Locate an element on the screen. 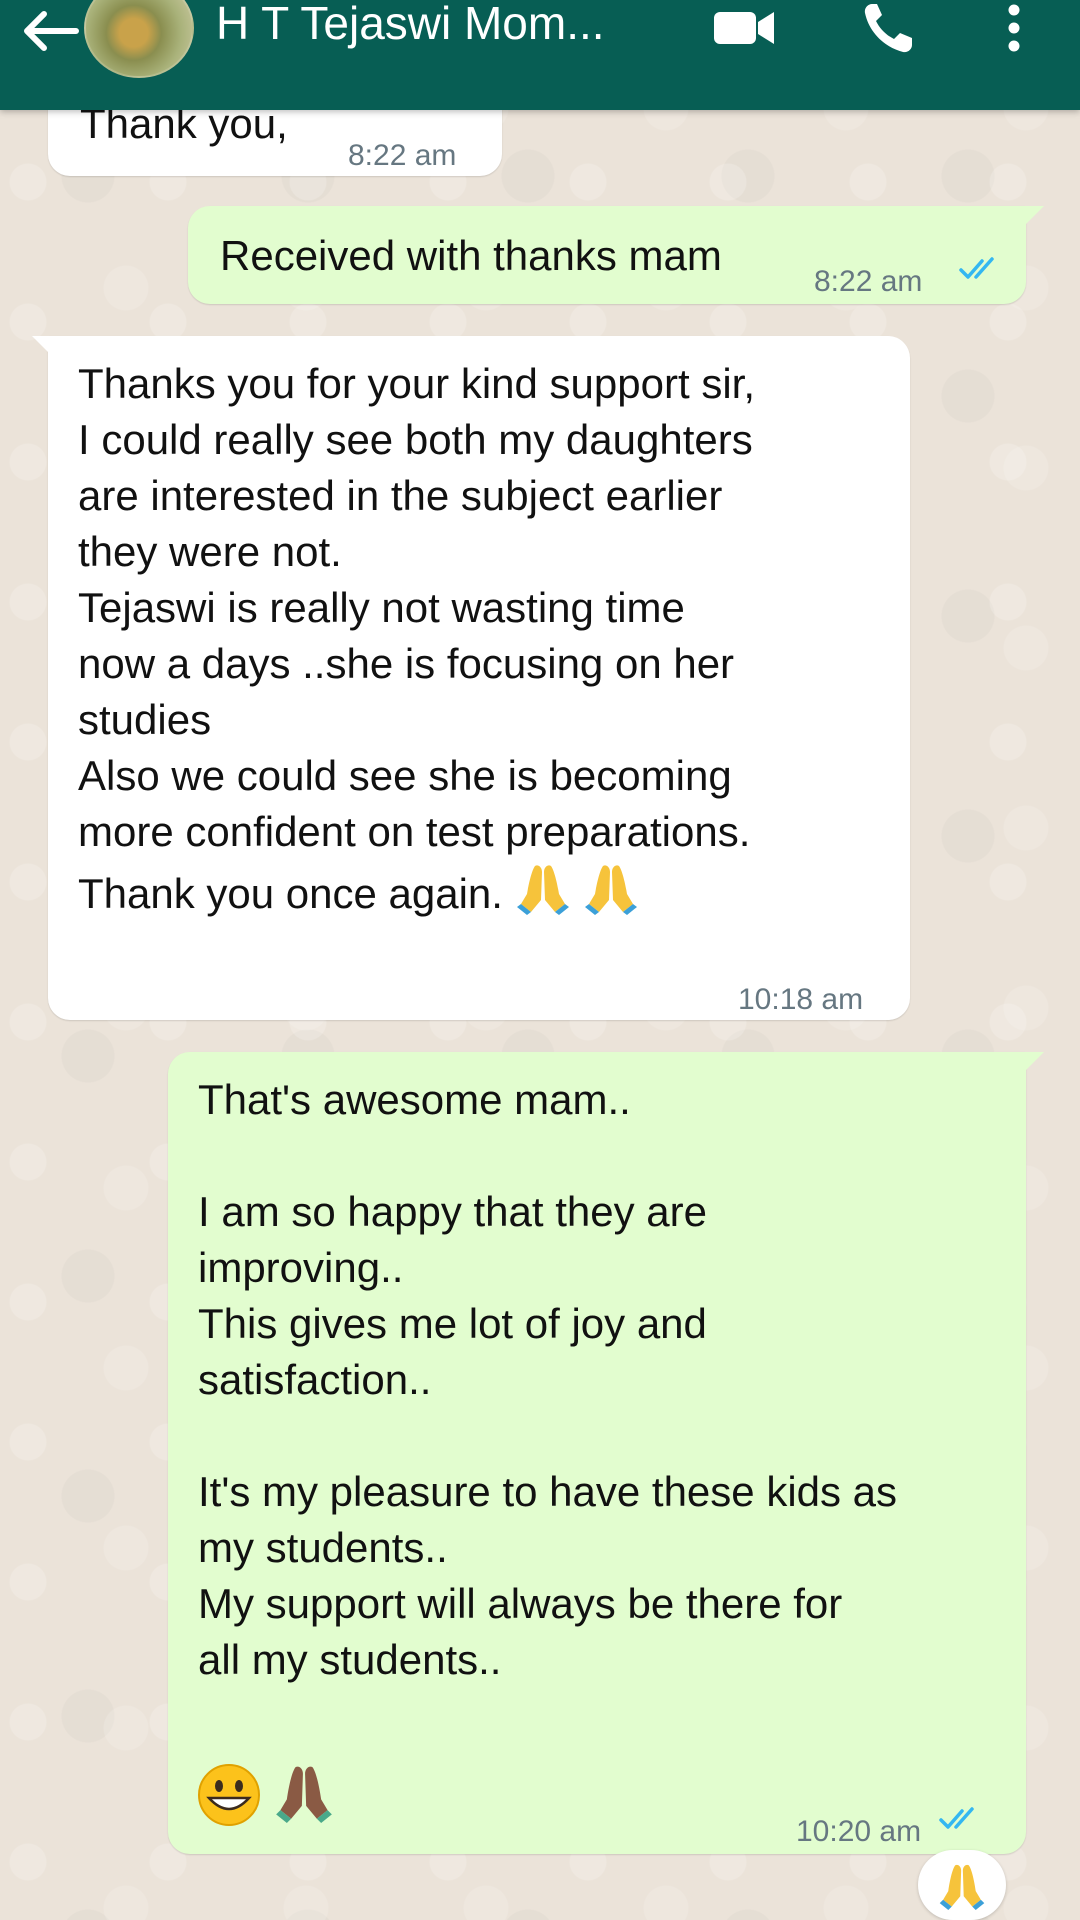 The width and height of the screenshot is (1080, 1920). voice-call-button is located at coordinates (890, 29).